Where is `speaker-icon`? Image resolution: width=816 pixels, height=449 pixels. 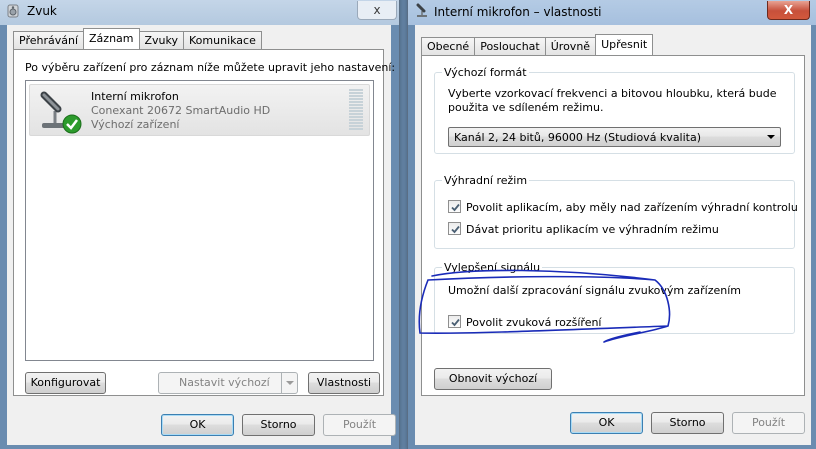
speaker-icon is located at coordinates (13, 11).